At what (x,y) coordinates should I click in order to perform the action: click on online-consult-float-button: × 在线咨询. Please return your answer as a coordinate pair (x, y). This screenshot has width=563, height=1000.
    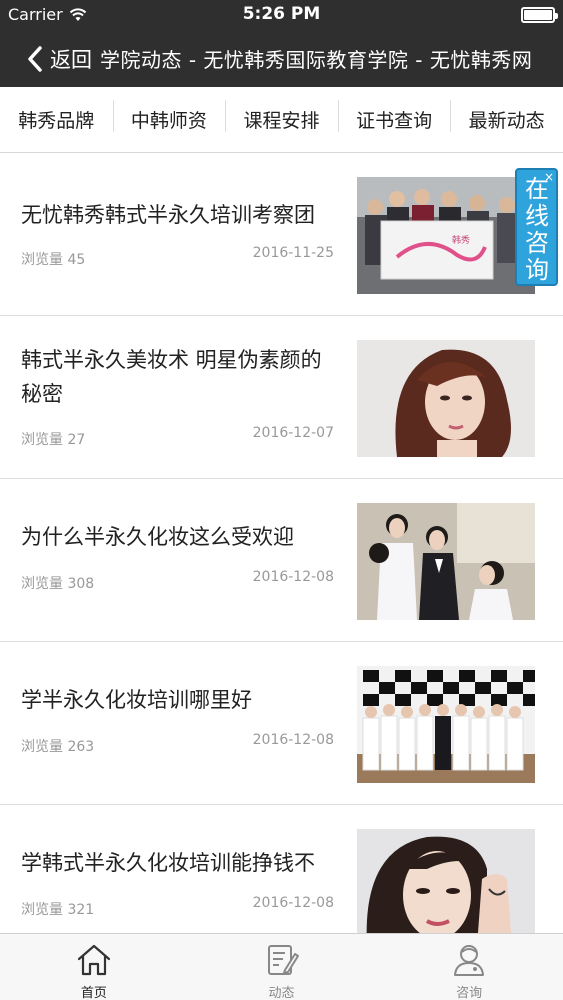
    Looking at the image, I should click on (536, 227).